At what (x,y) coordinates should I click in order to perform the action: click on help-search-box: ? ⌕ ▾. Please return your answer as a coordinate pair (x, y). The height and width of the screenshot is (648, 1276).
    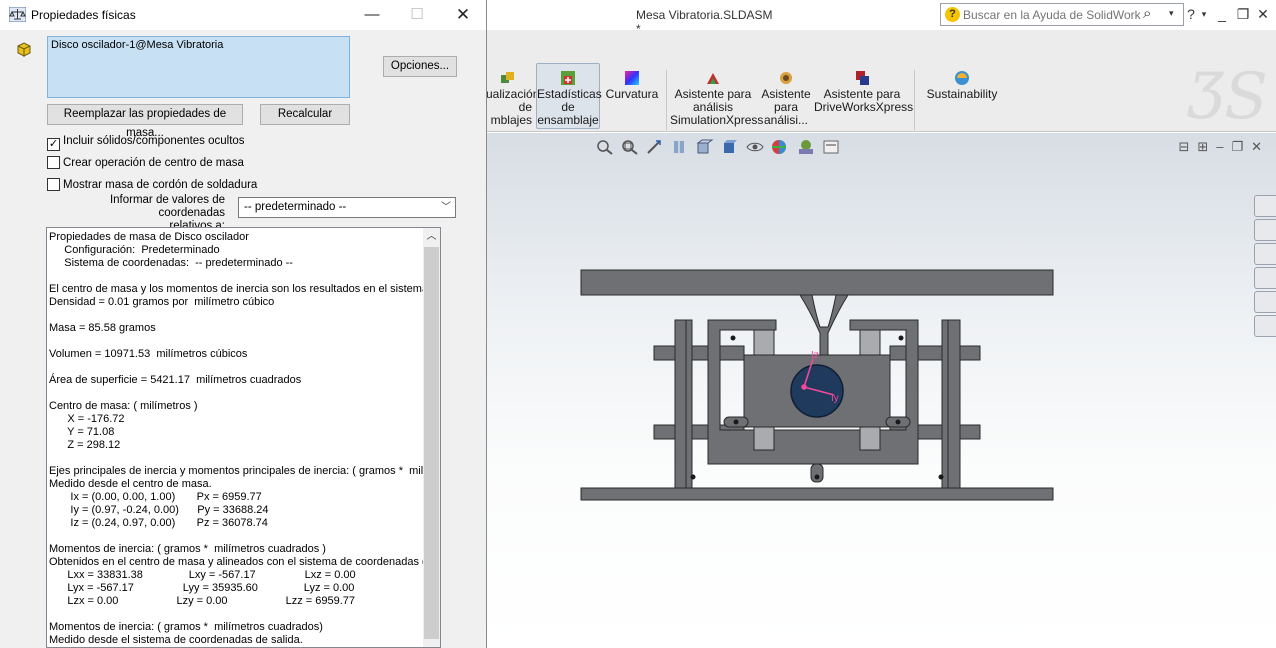
    Looking at the image, I should click on (1062, 14).